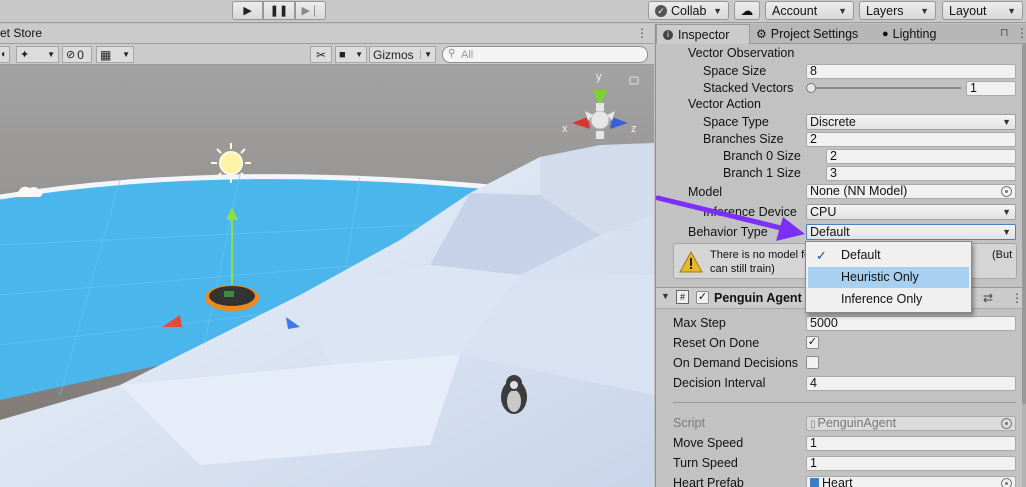  What do you see at coordinates (880, 277) in the screenshot?
I see `option-label: Heuristic Only` at bounding box center [880, 277].